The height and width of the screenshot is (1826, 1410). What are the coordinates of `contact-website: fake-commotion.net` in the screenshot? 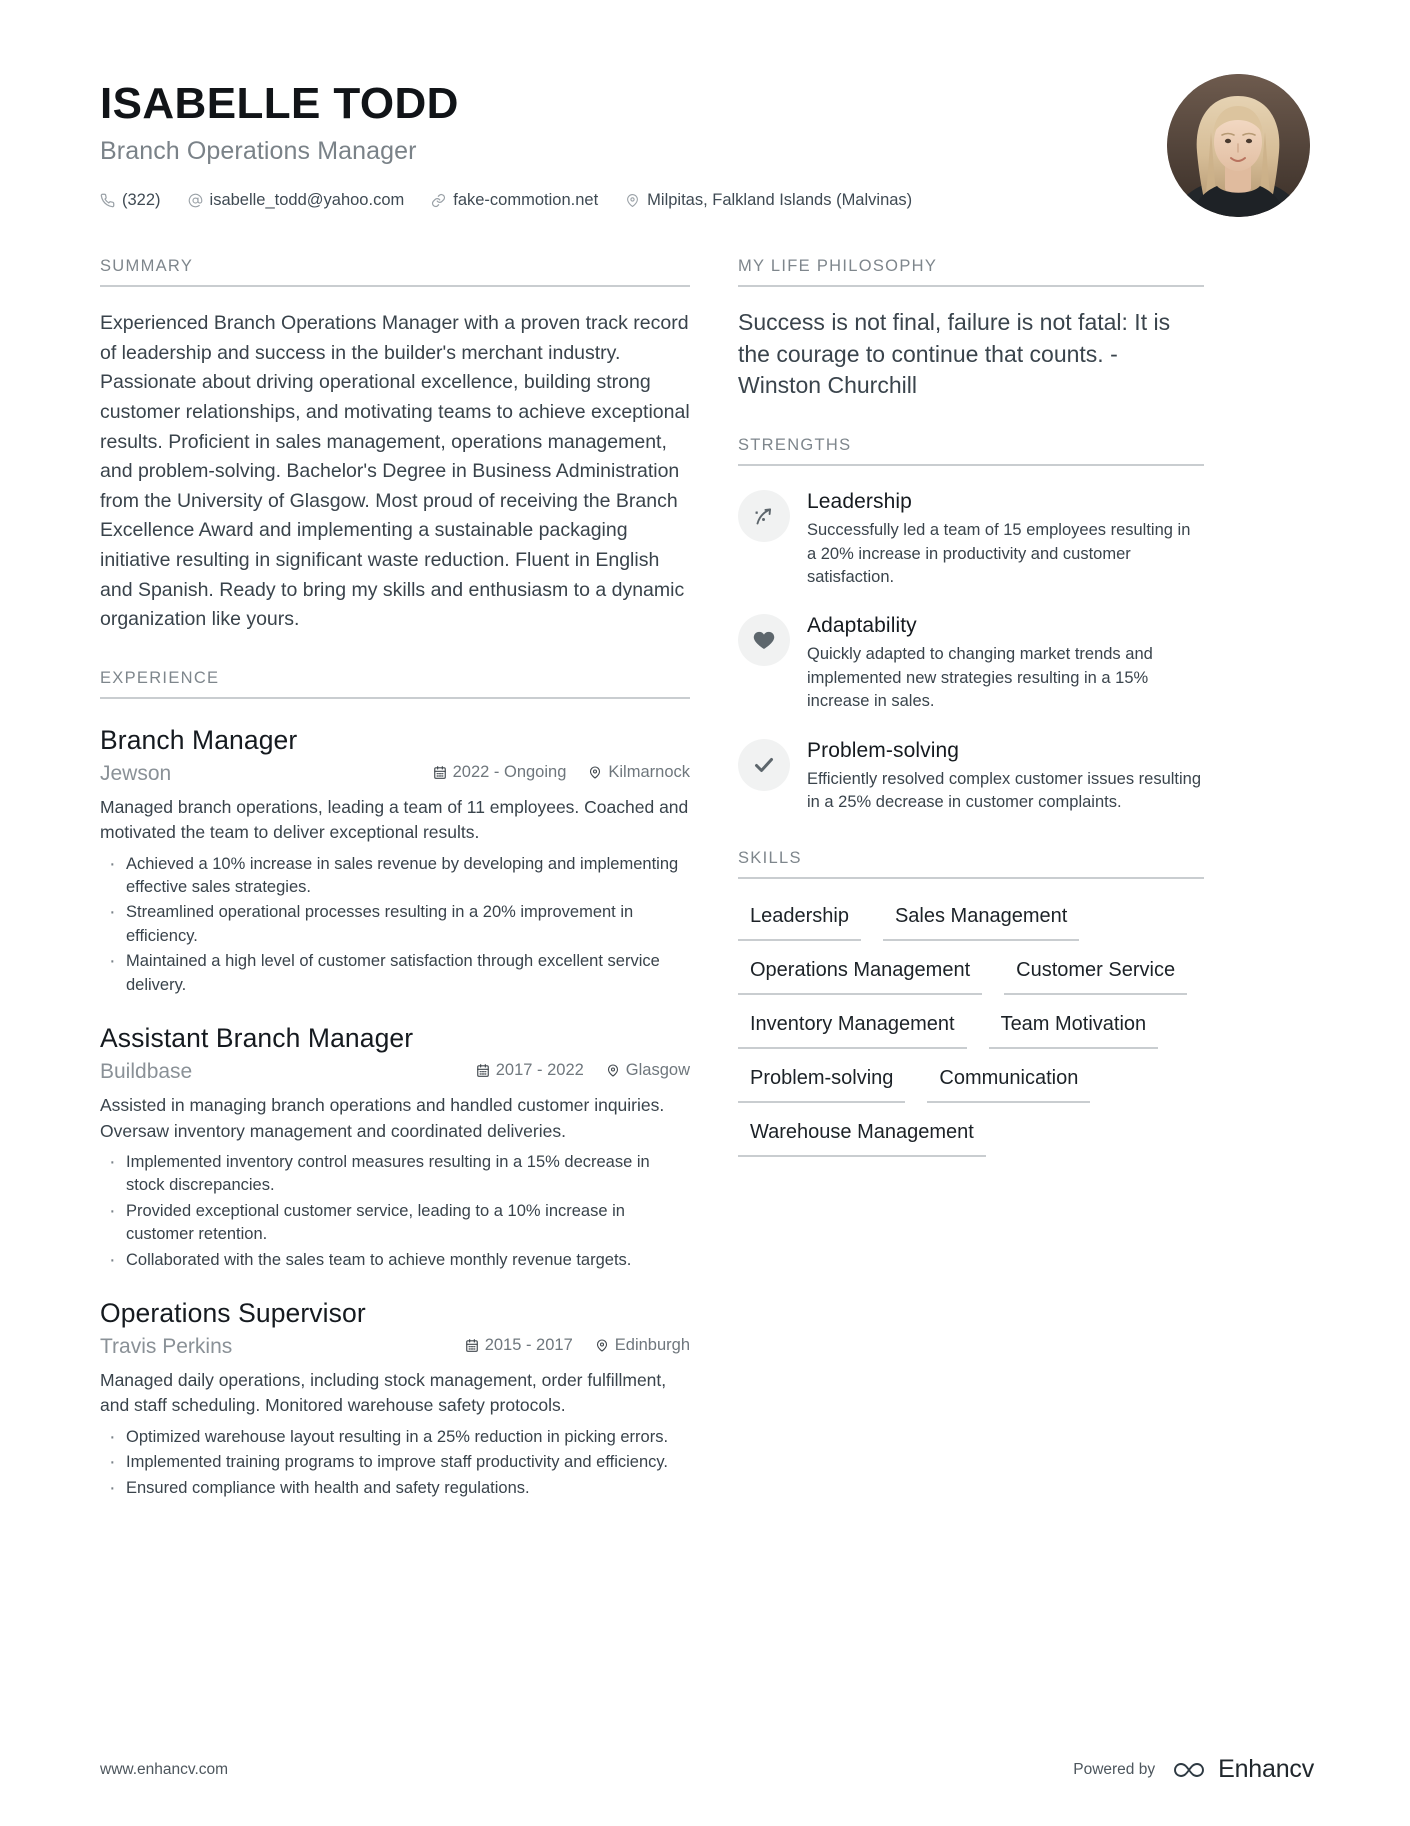 It's located at (514, 200).